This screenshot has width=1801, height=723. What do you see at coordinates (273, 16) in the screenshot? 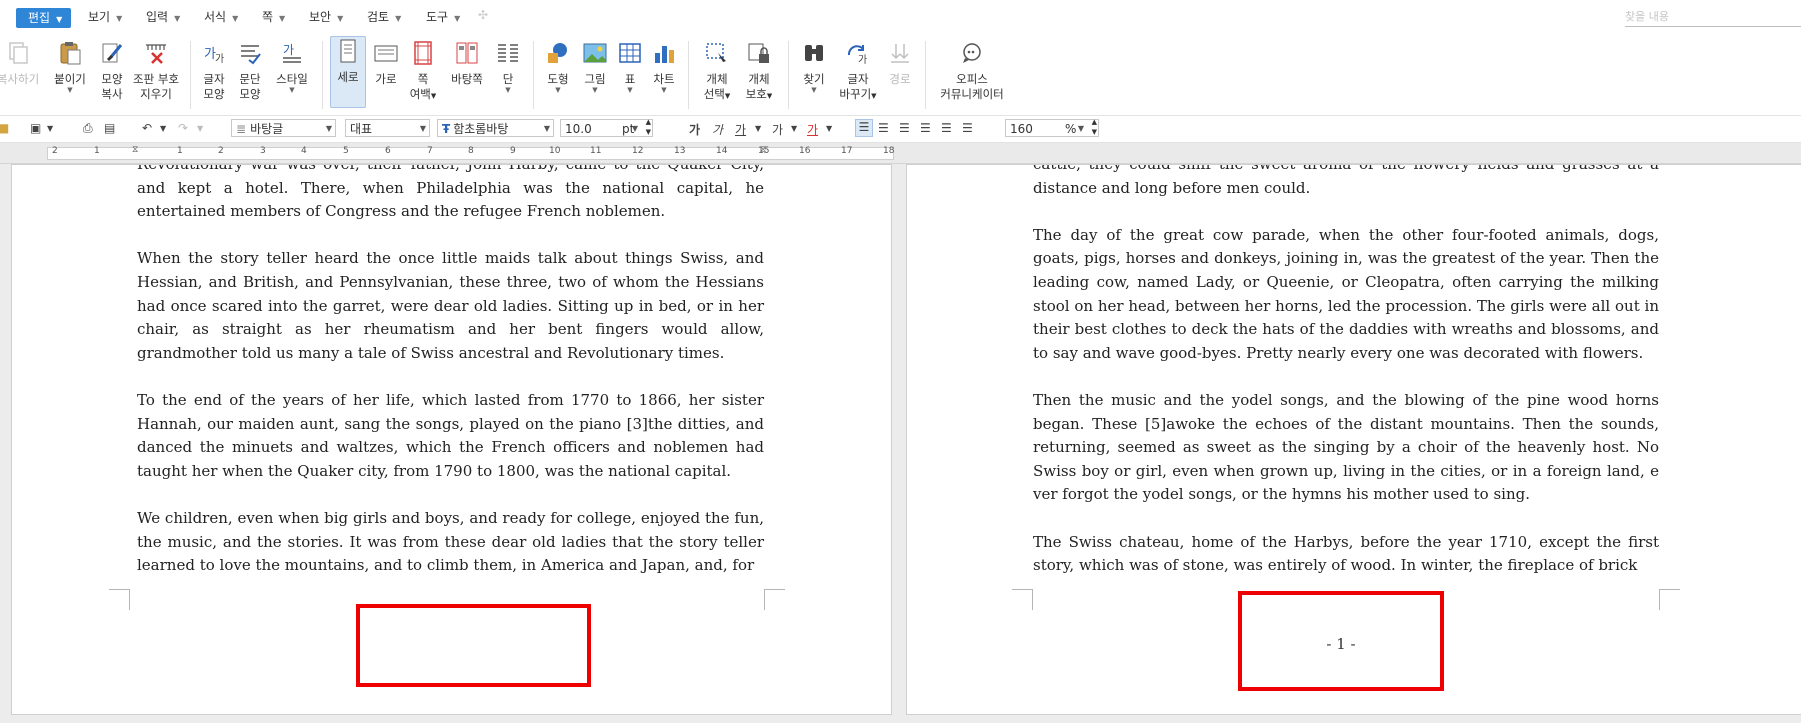
I see `menu-page: 쪽 ▼` at bounding box center [273, 16].